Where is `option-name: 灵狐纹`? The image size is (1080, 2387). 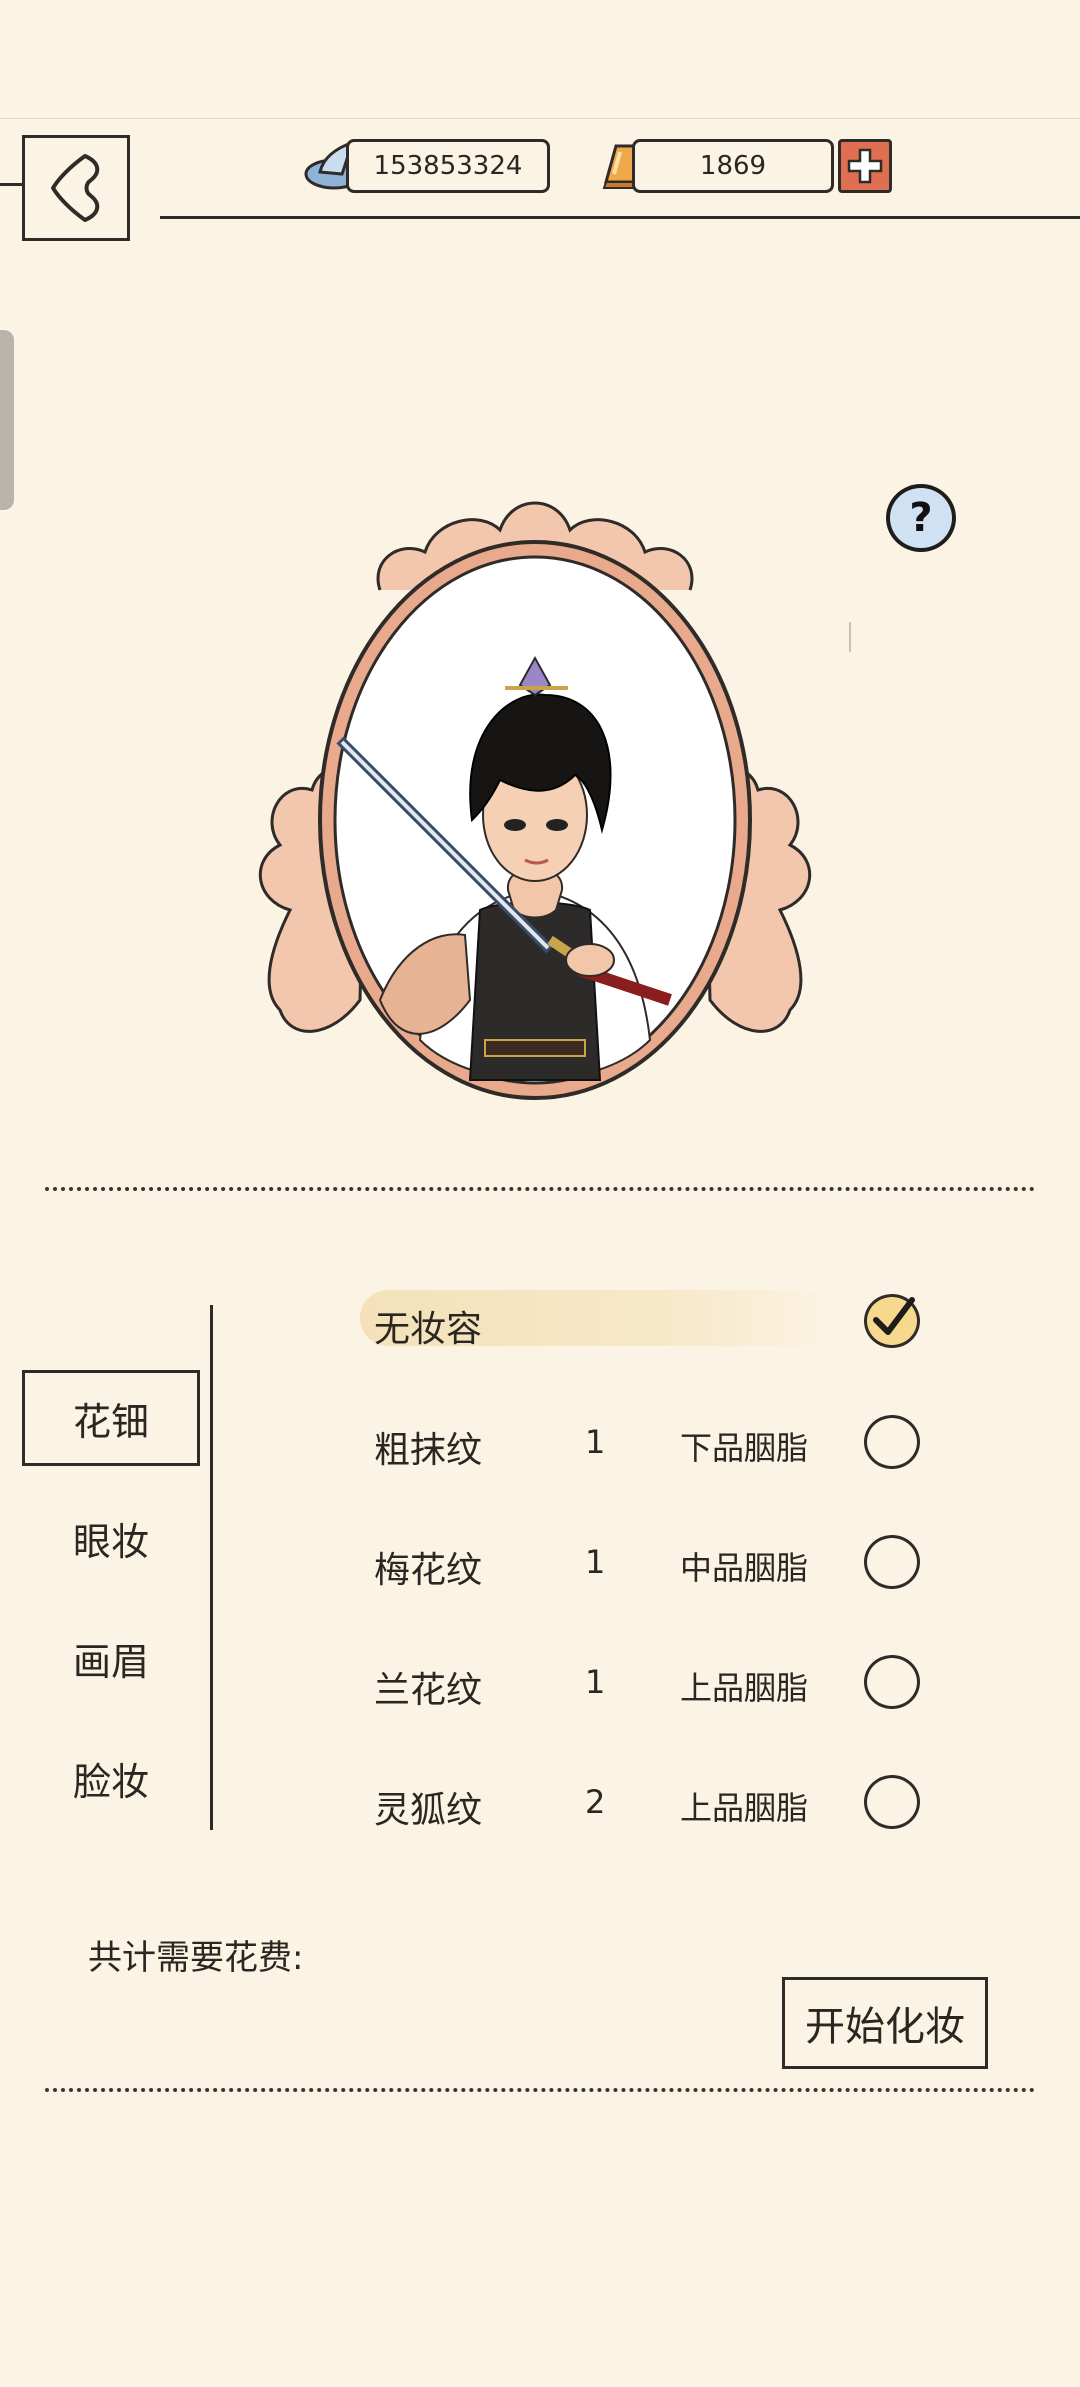 option-name: 灵狐纹 is located at coordinates (428, 1810).